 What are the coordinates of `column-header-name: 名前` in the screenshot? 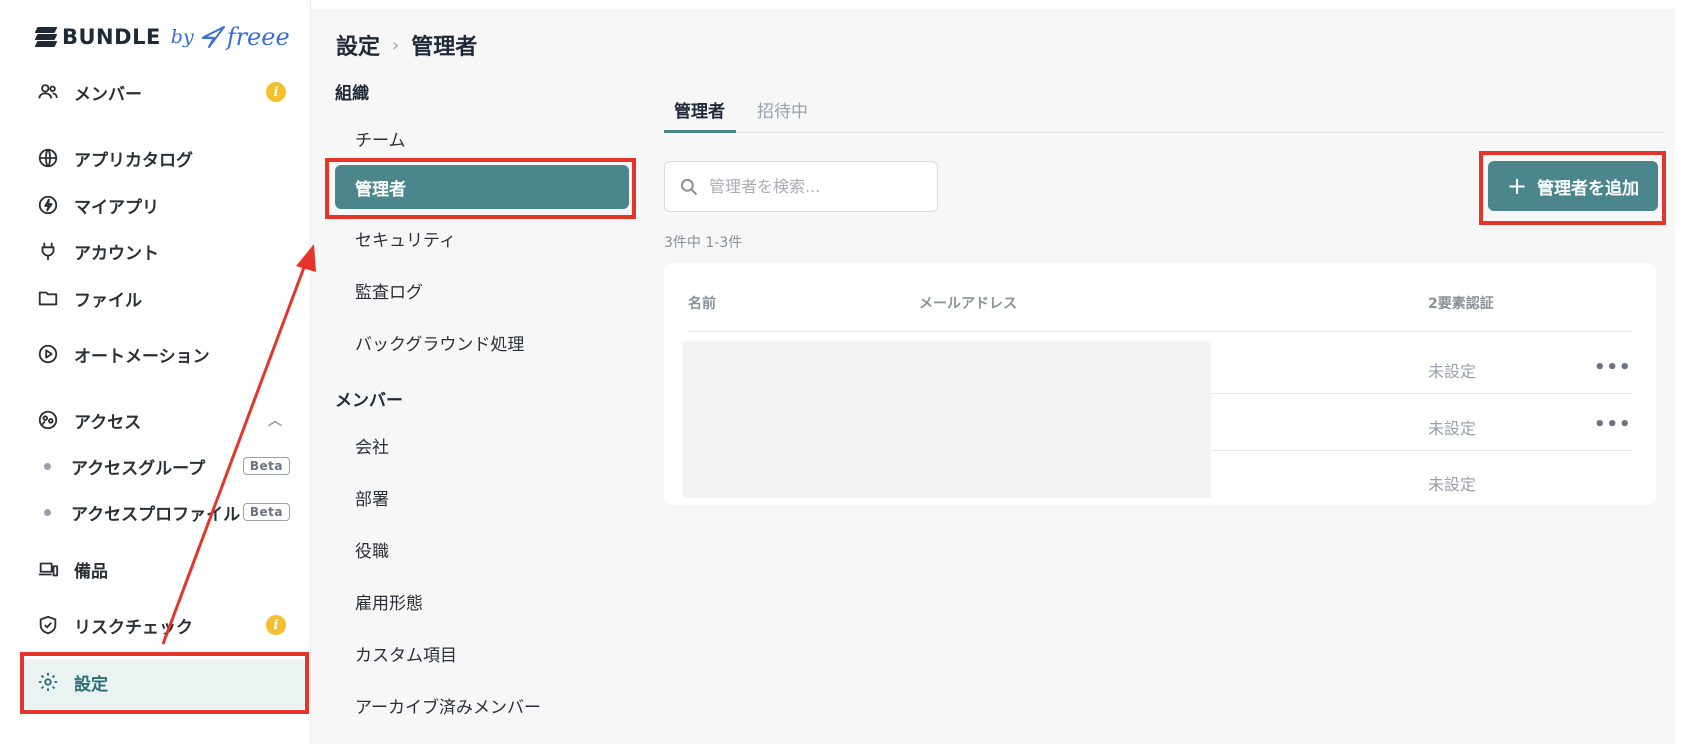 It's located at (702, 303).